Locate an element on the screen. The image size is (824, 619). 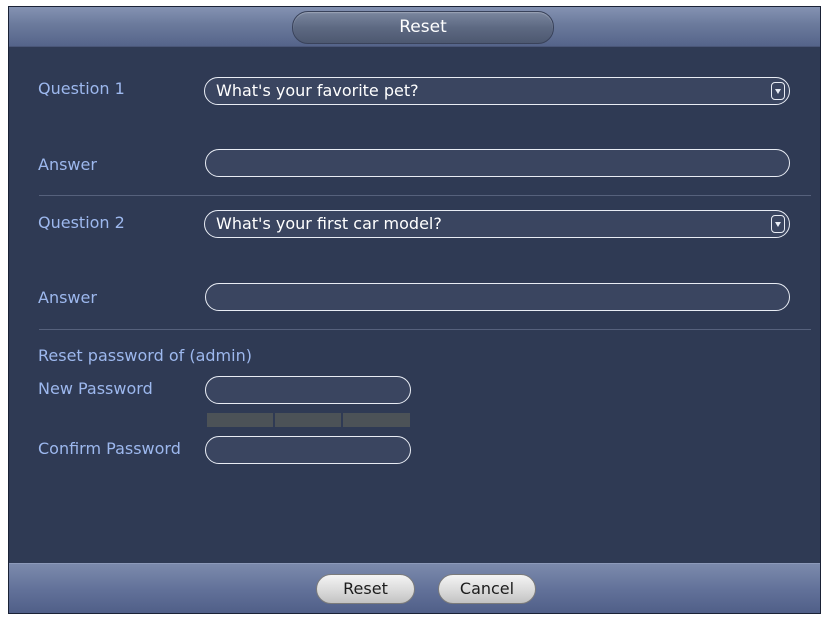
new-password-label: New Password is located at coordinates (95, 388).